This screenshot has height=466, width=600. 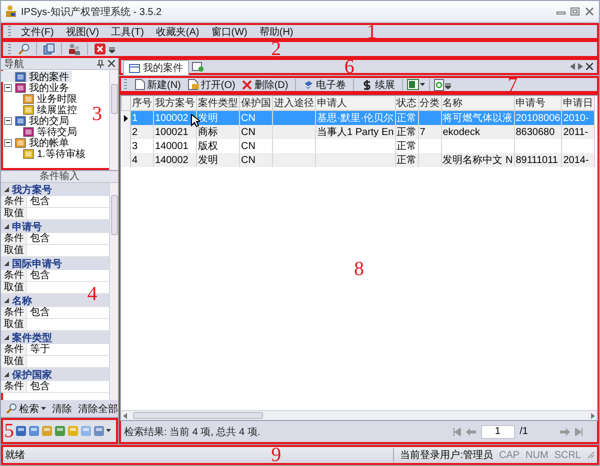 What do you see at coordinates (175, 160) in the screenshot?
I see `table-cell: 140002` at bounding box center [175, 160].